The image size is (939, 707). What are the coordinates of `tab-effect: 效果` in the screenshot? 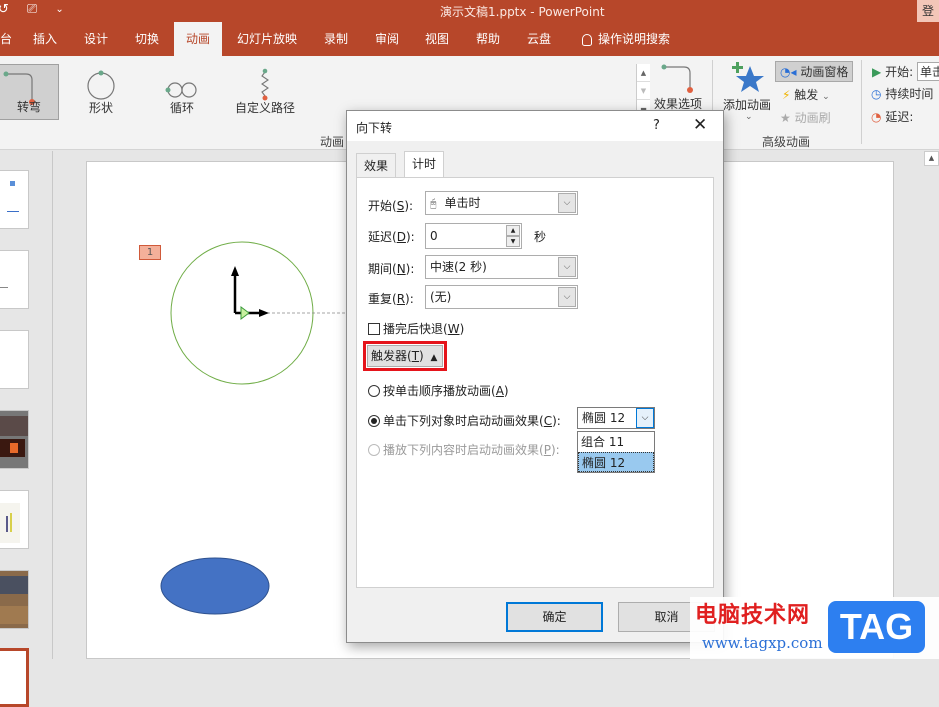 It's located at (376, 165).